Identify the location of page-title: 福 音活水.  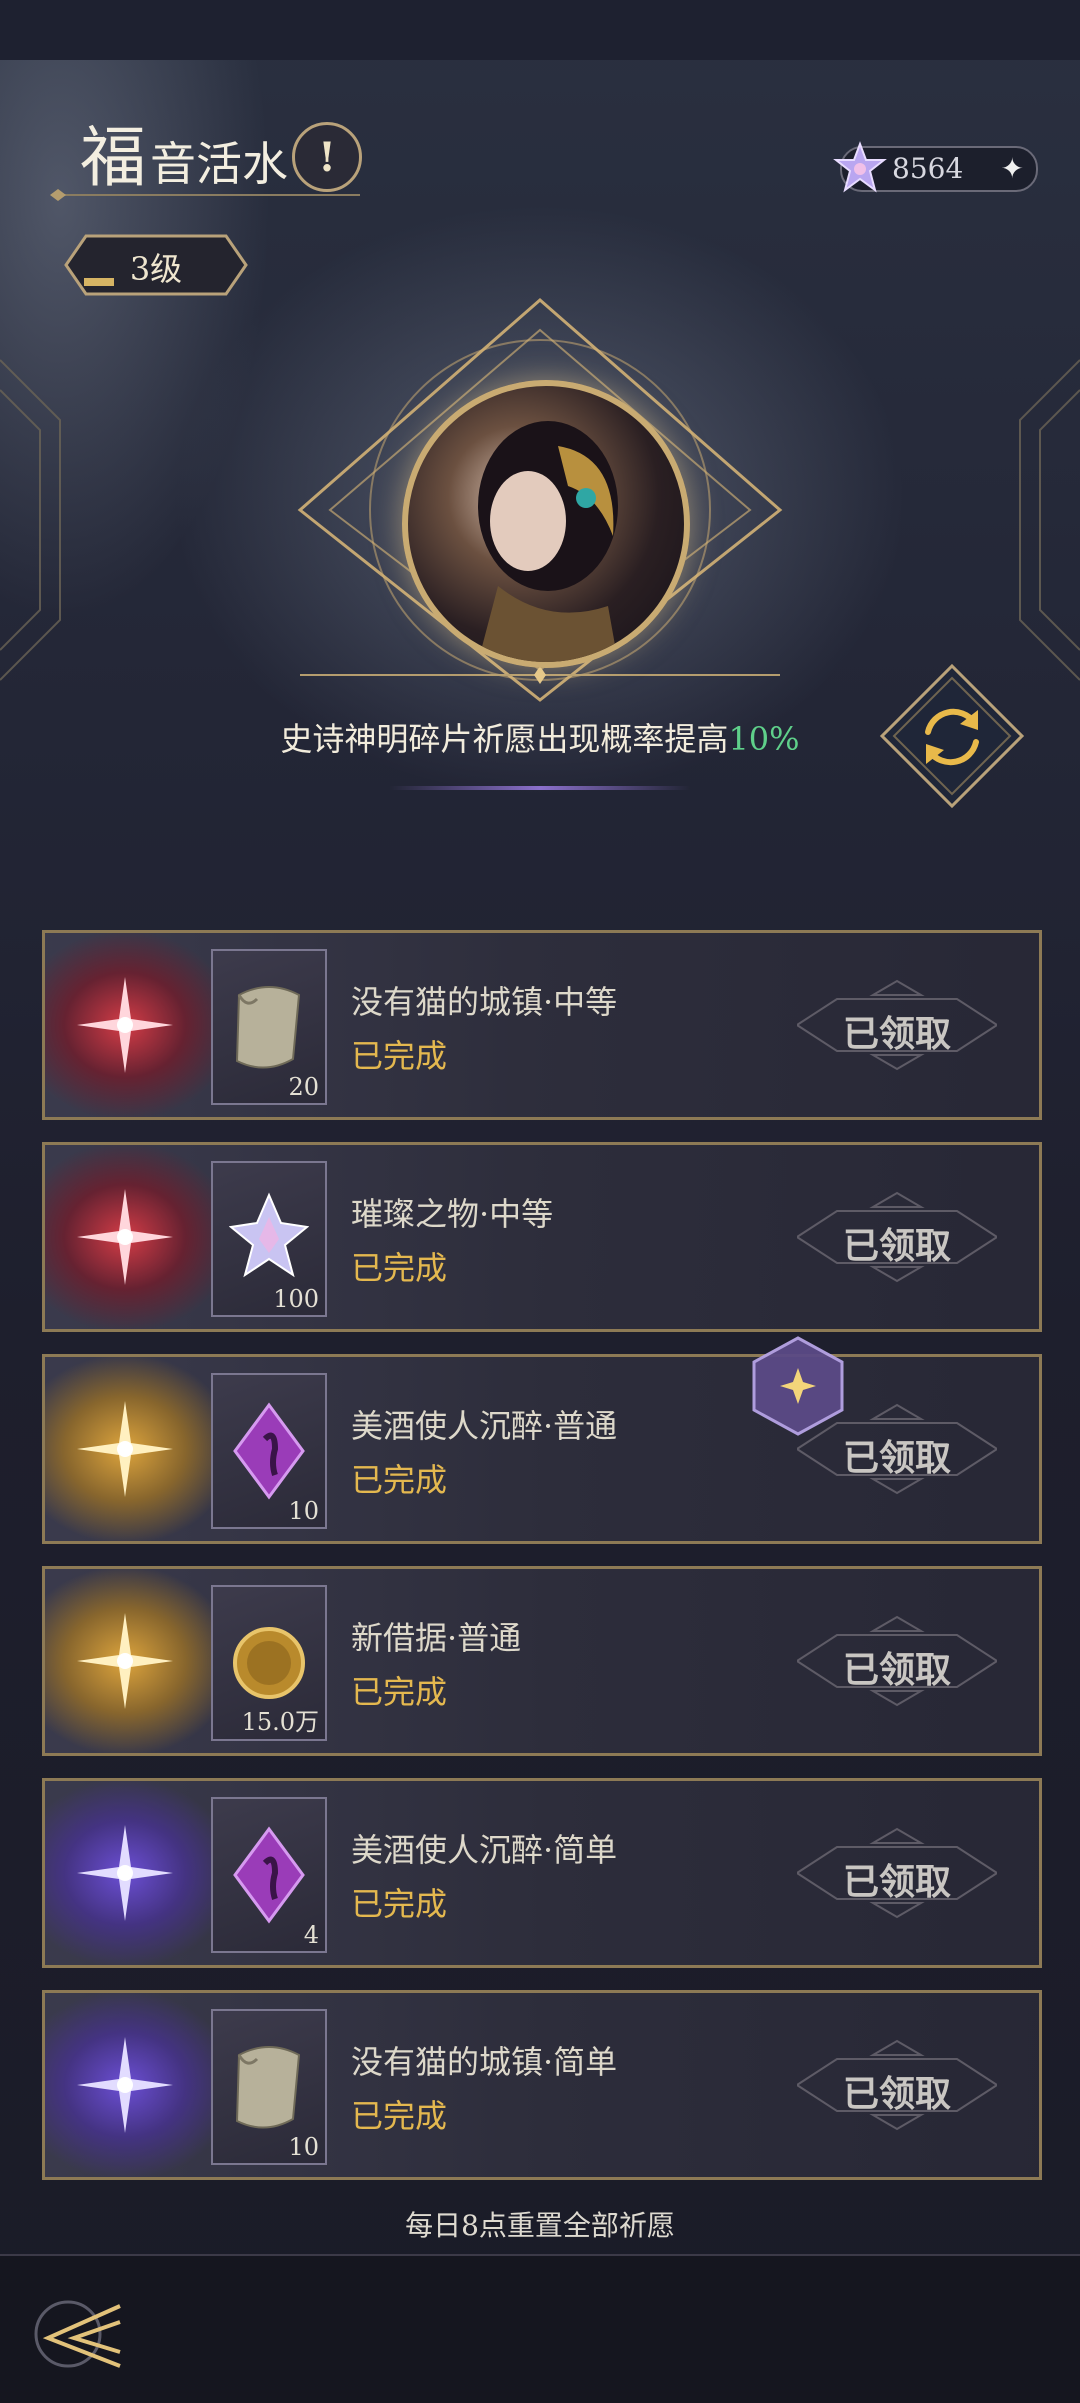
(184, 158).